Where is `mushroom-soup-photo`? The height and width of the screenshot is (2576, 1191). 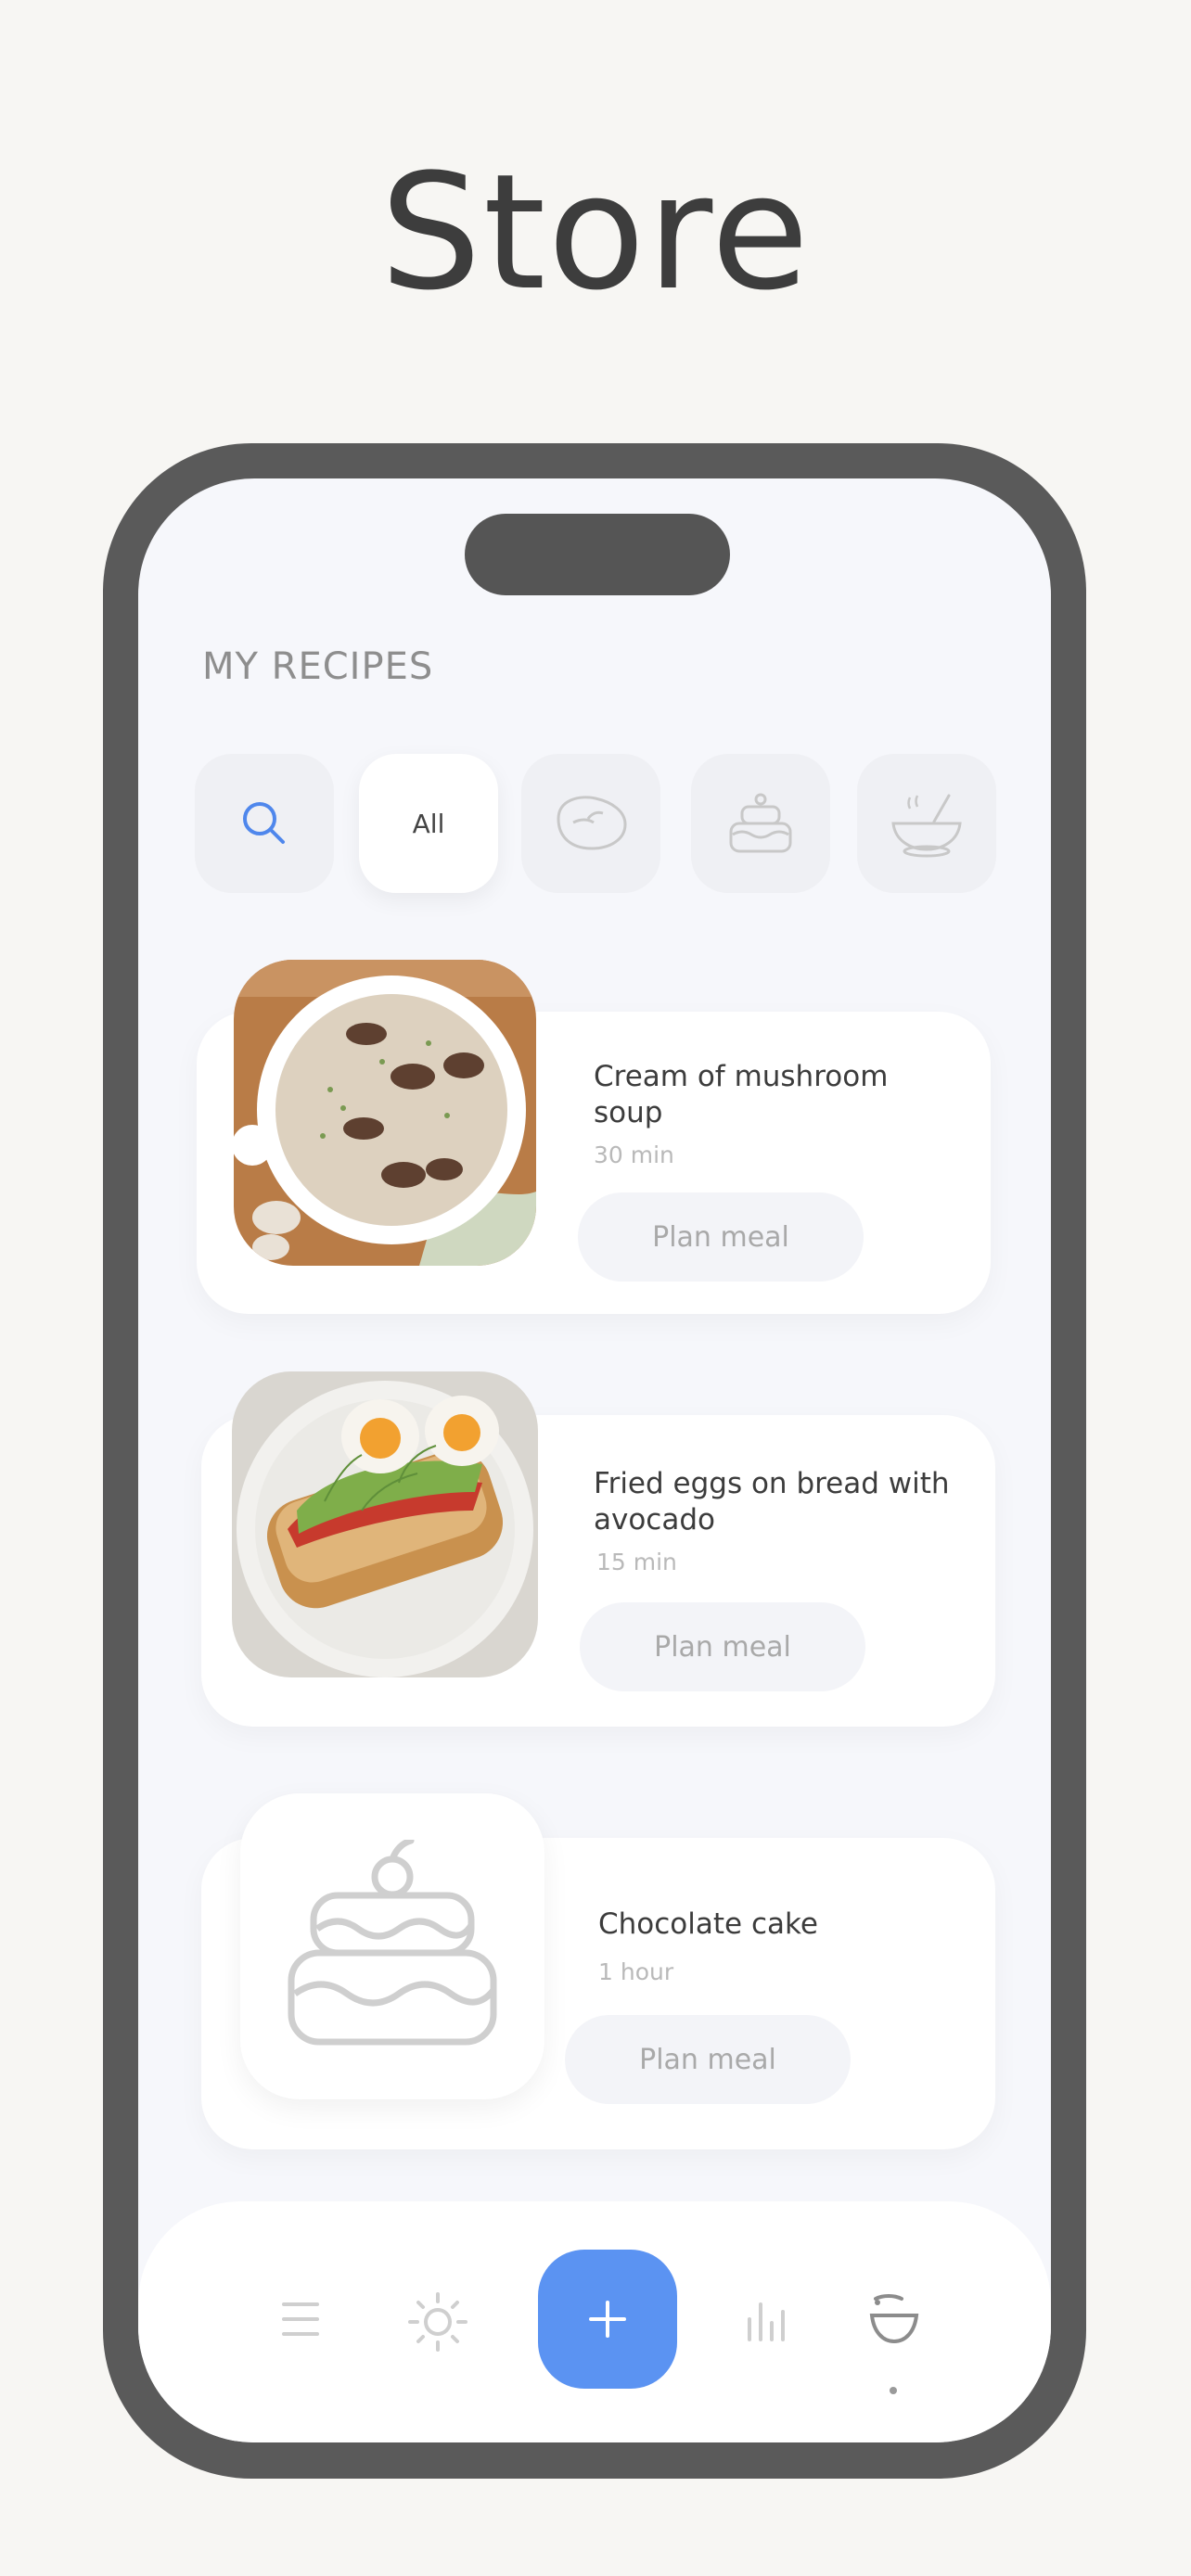
mushroom-soup-photo is located at coordinates (385, 1113).